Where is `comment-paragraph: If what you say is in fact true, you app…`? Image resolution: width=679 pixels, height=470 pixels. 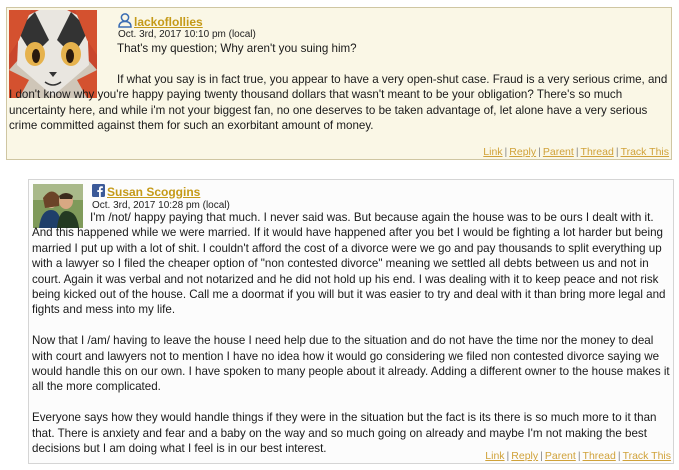
comment-paragraph: If what you say is in fact true, you app… is located at coordinates (338, 102).